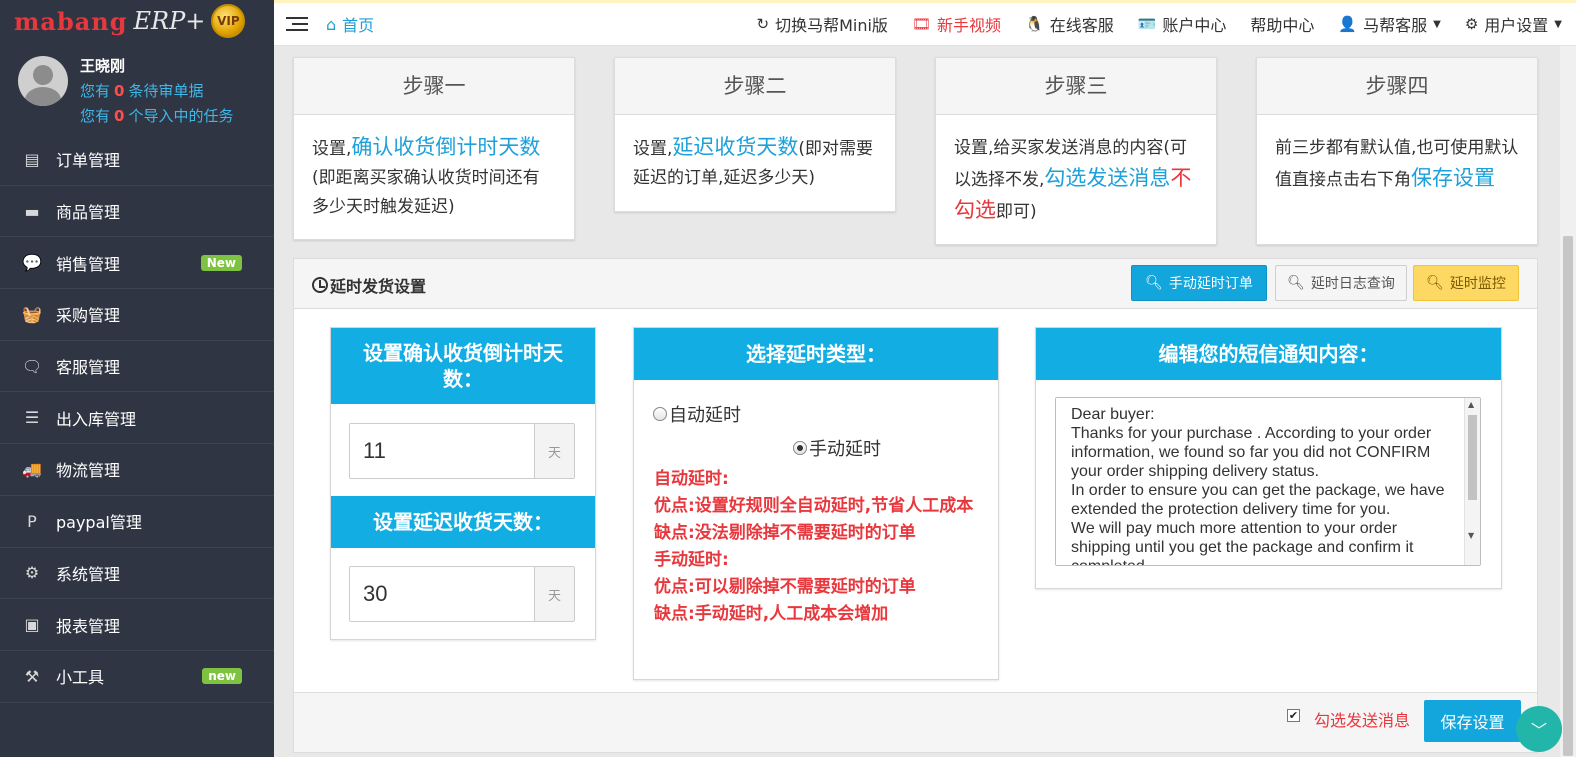 Image resolution: width=1576 pixels, height=757 pixels. I want to click on avatar, so click(43, 81).